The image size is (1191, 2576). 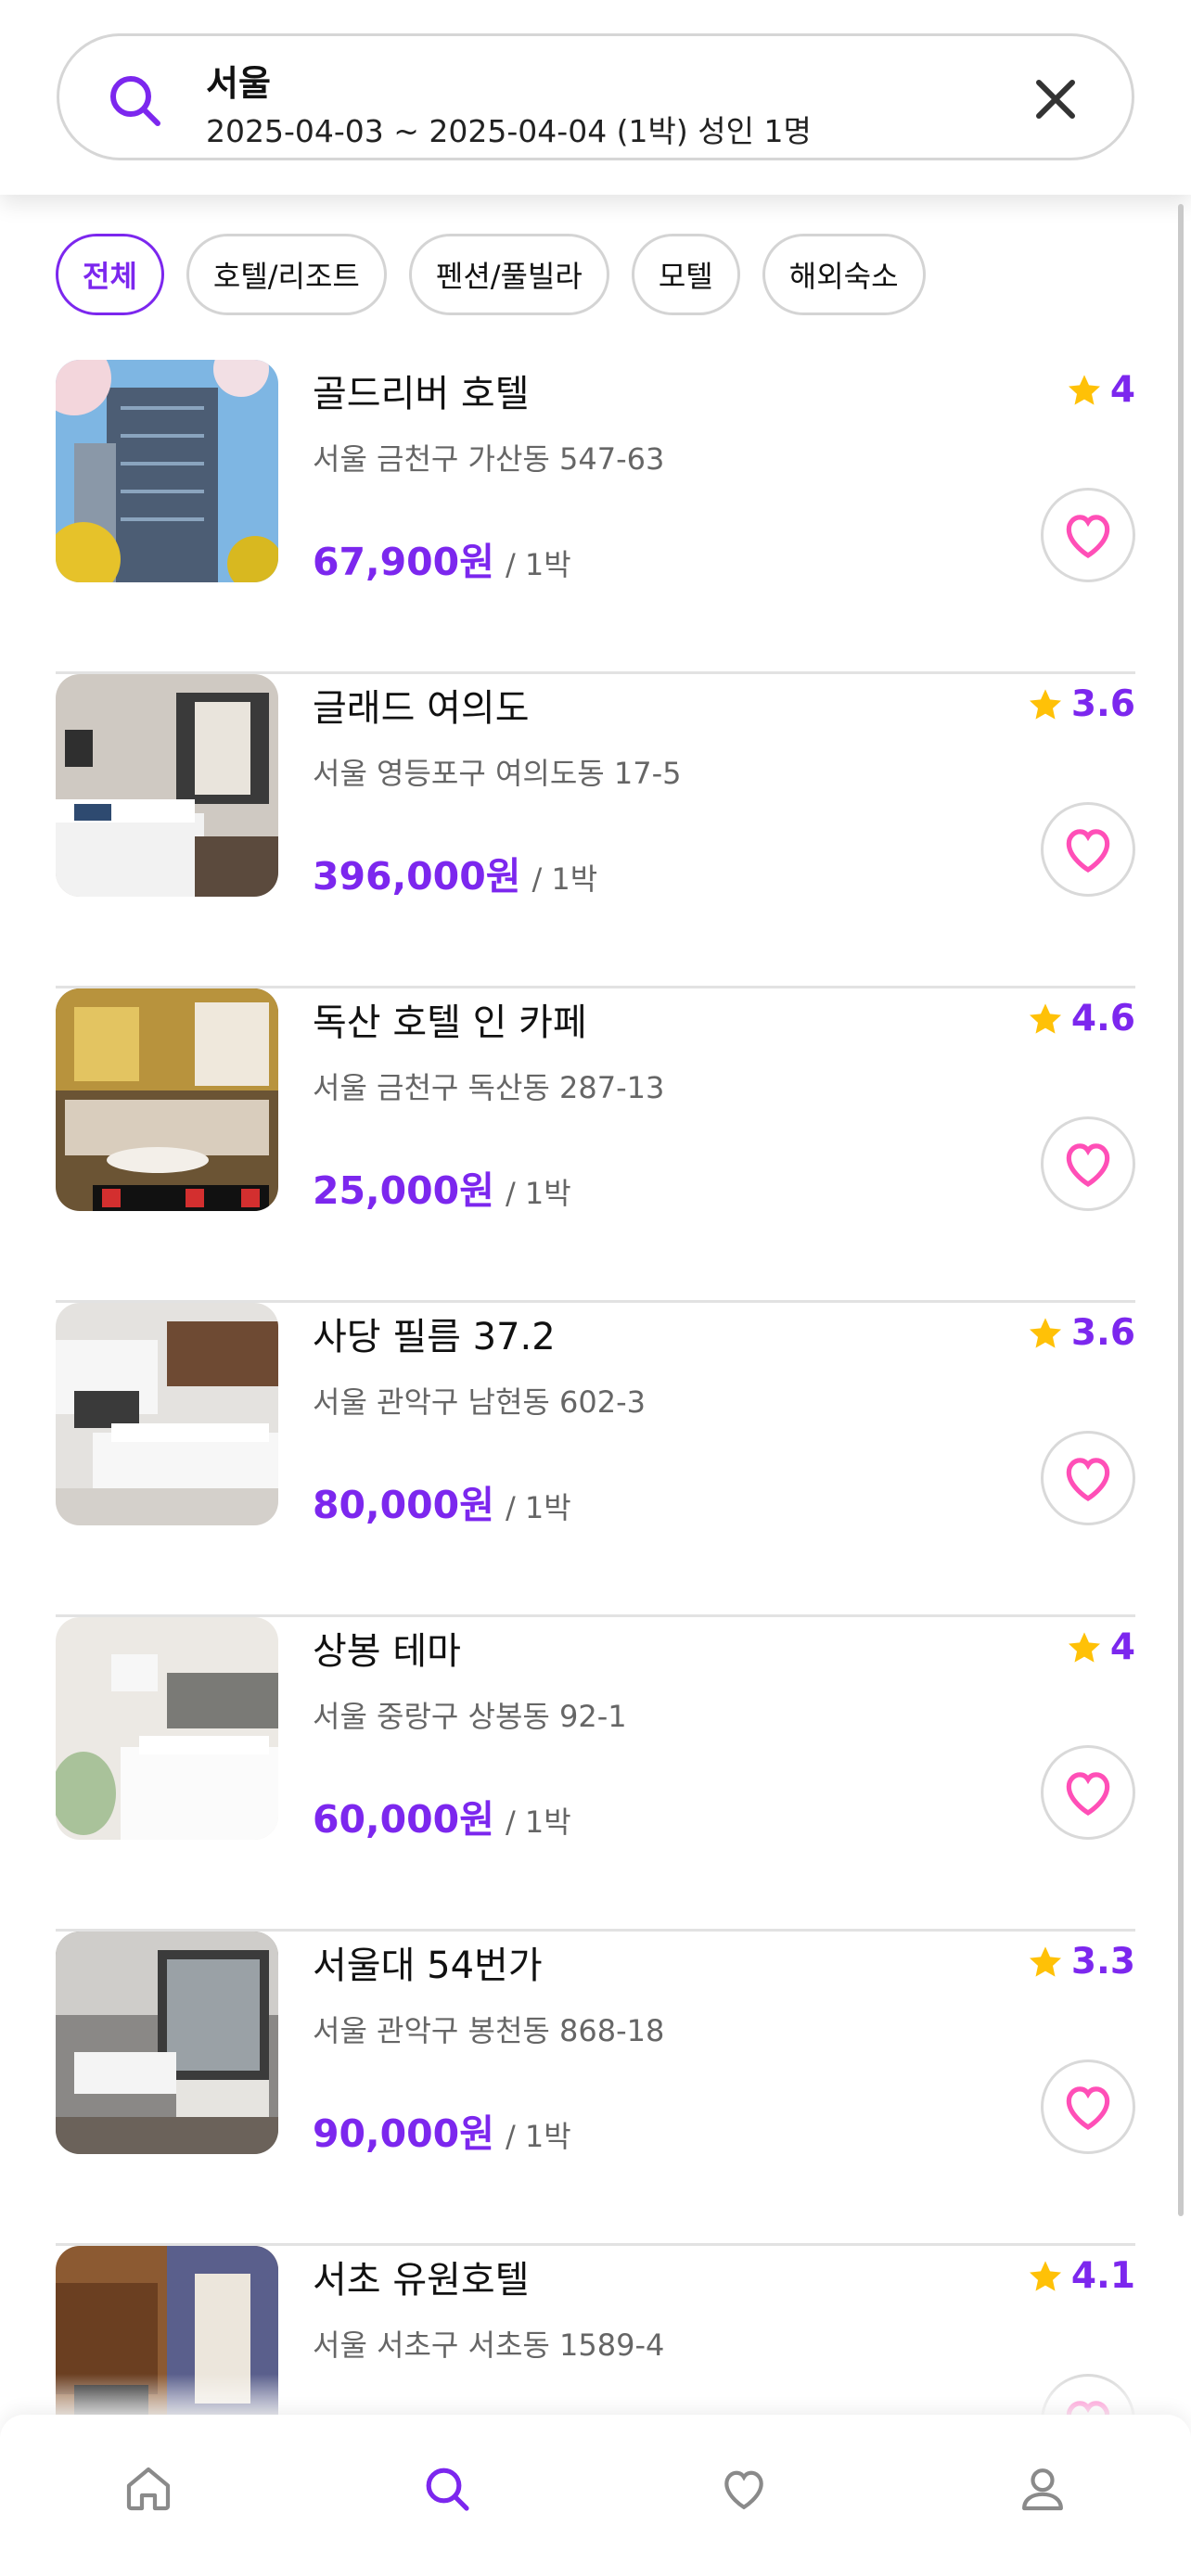 I want to click on hotel-price-row: 25,000원 / 1박, so click(x=442, y=1187).